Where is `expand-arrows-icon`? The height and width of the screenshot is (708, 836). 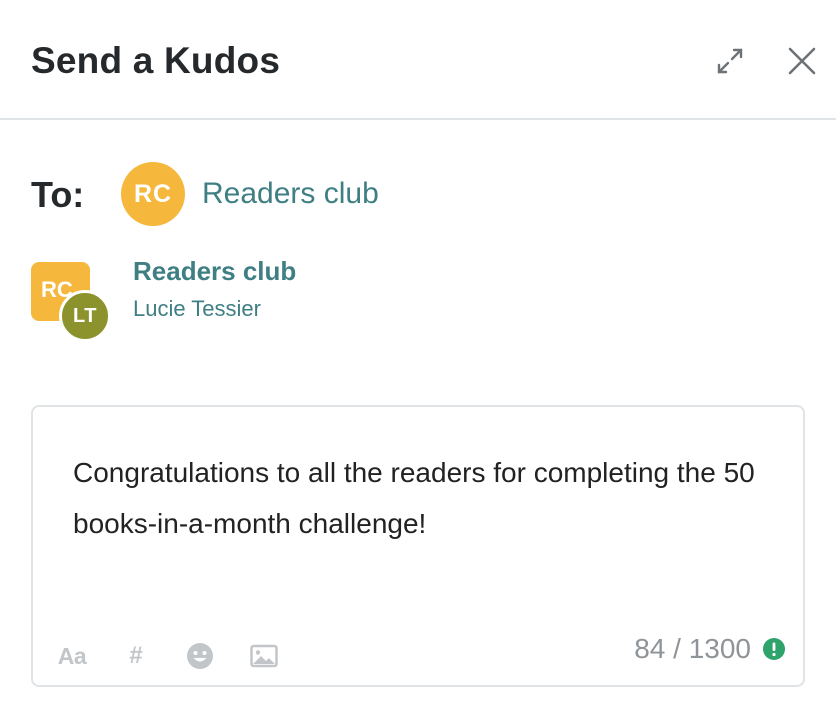
expand-arrows-icon is located at coordinates (730, 61).